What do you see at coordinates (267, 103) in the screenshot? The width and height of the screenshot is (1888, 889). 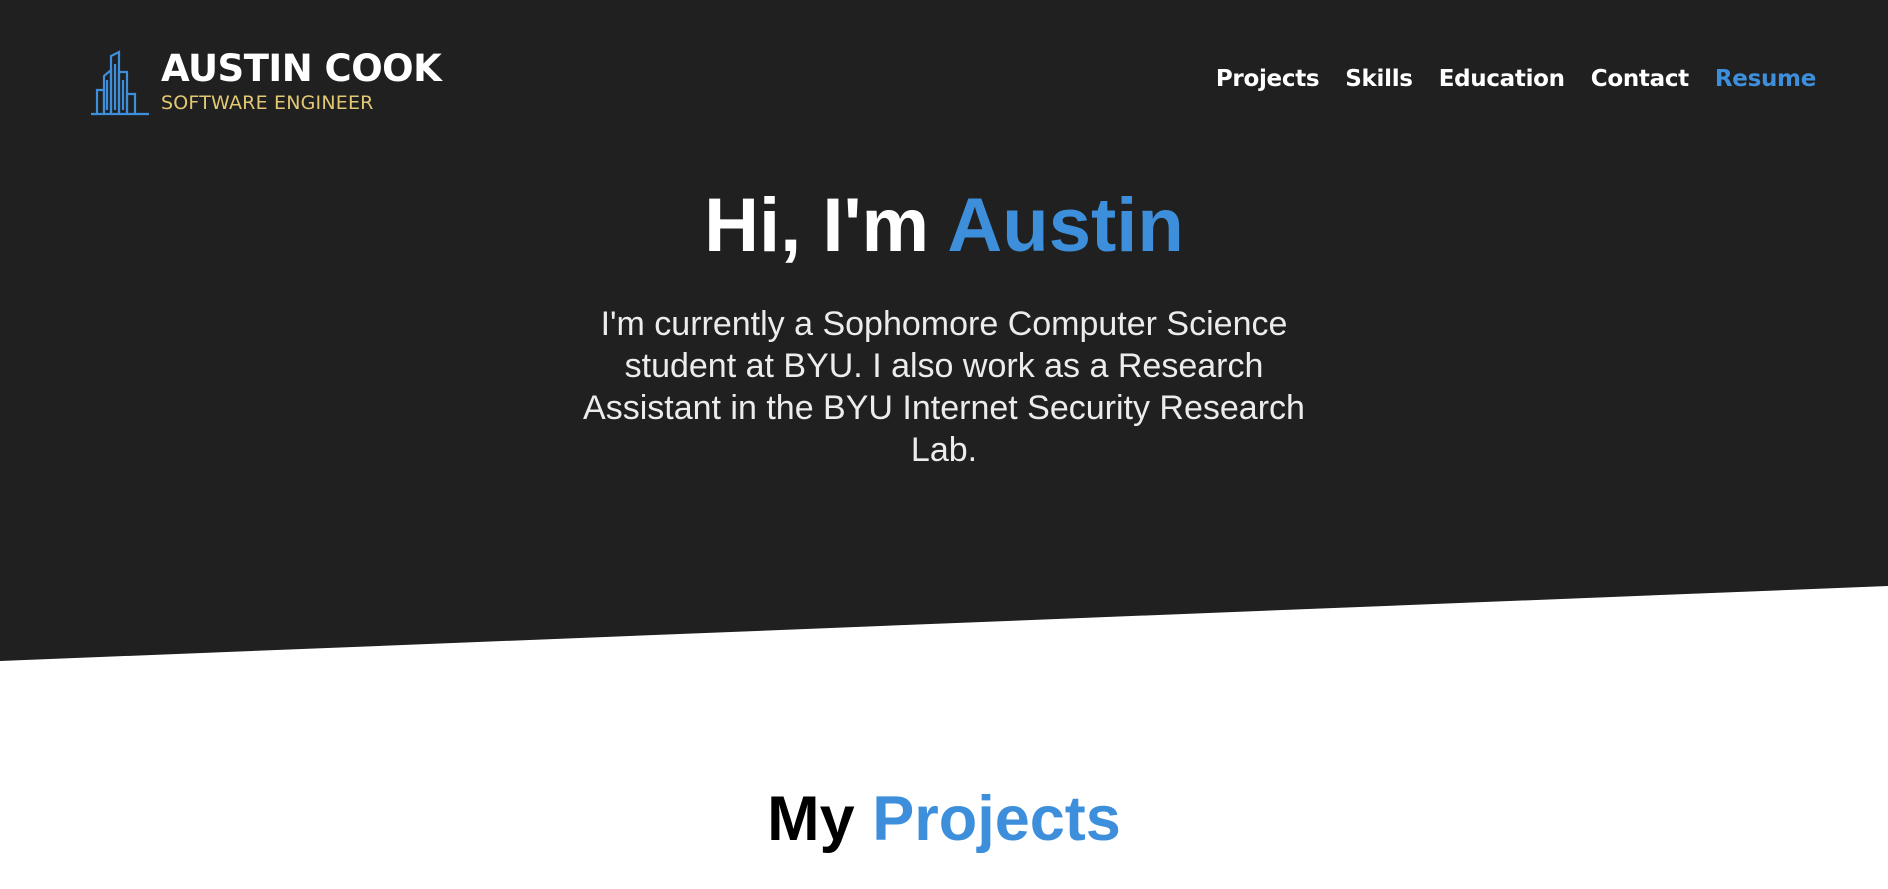 I see `logo-subtitle: SOFTWARE ENGINEER` at bounding box center [267, 103].